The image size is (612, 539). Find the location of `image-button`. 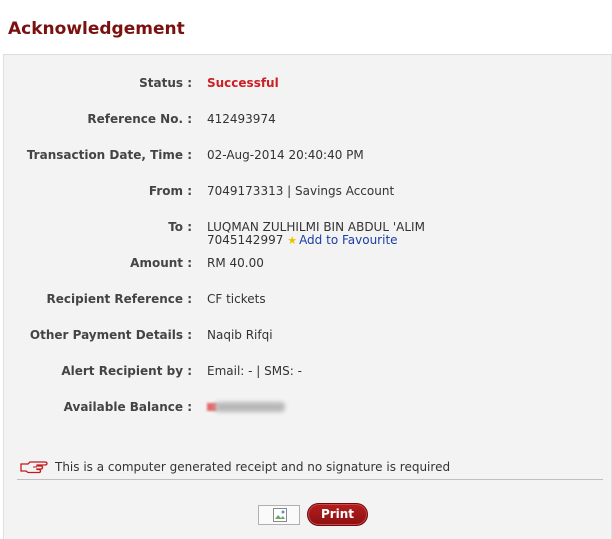

image-button is located at coordinates (279, 515).